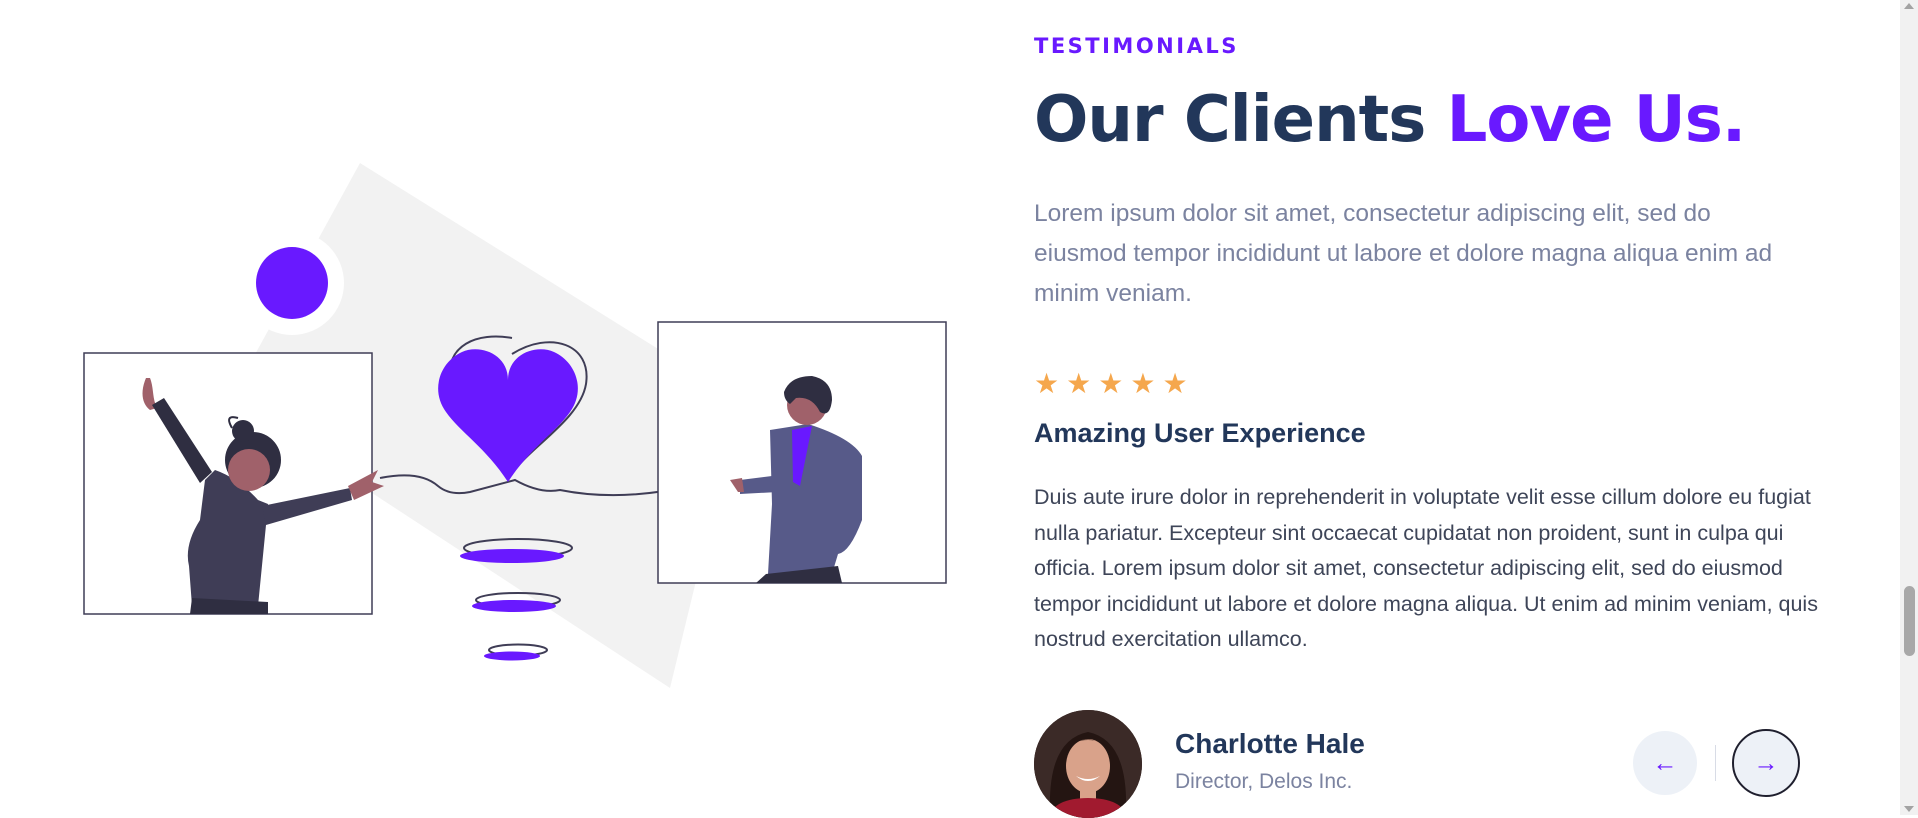 This screenshot has height=818, width=1918. Describe the element at coordinates (1909, 621) in the screenshot. I see `scroll-thumb` at that location.